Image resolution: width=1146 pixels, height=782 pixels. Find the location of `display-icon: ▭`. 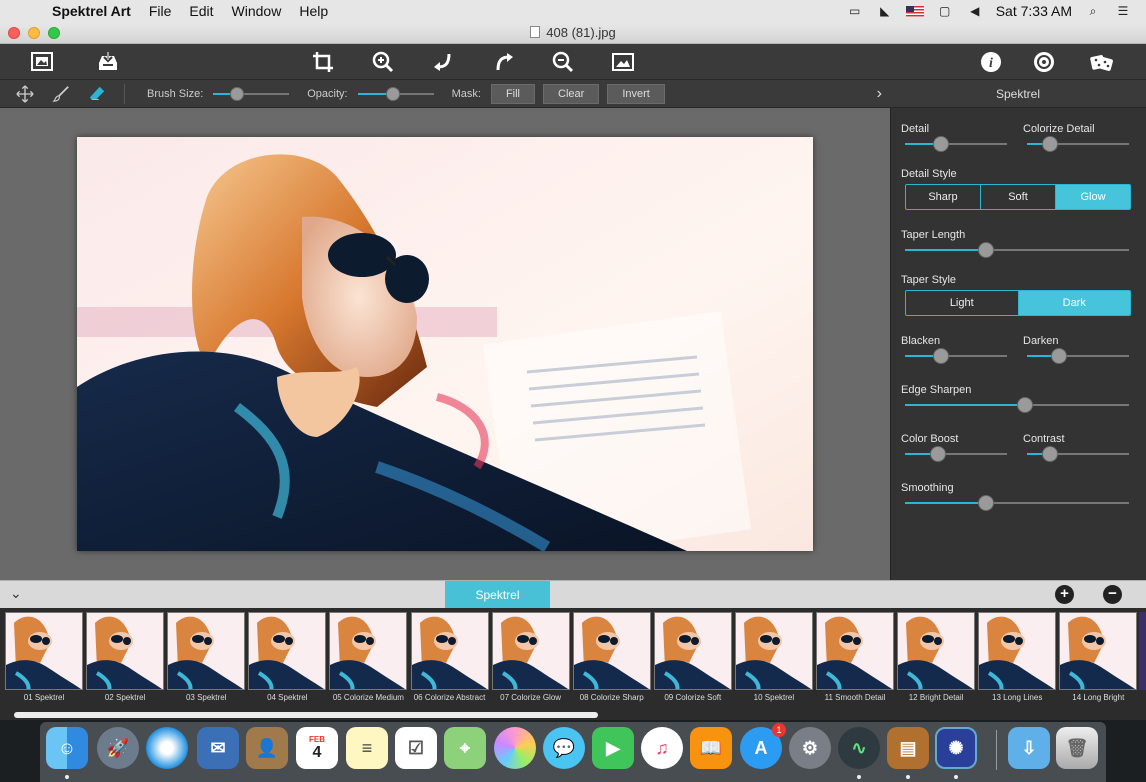

display-icon: ▭ is located at coordinates (855, 11).